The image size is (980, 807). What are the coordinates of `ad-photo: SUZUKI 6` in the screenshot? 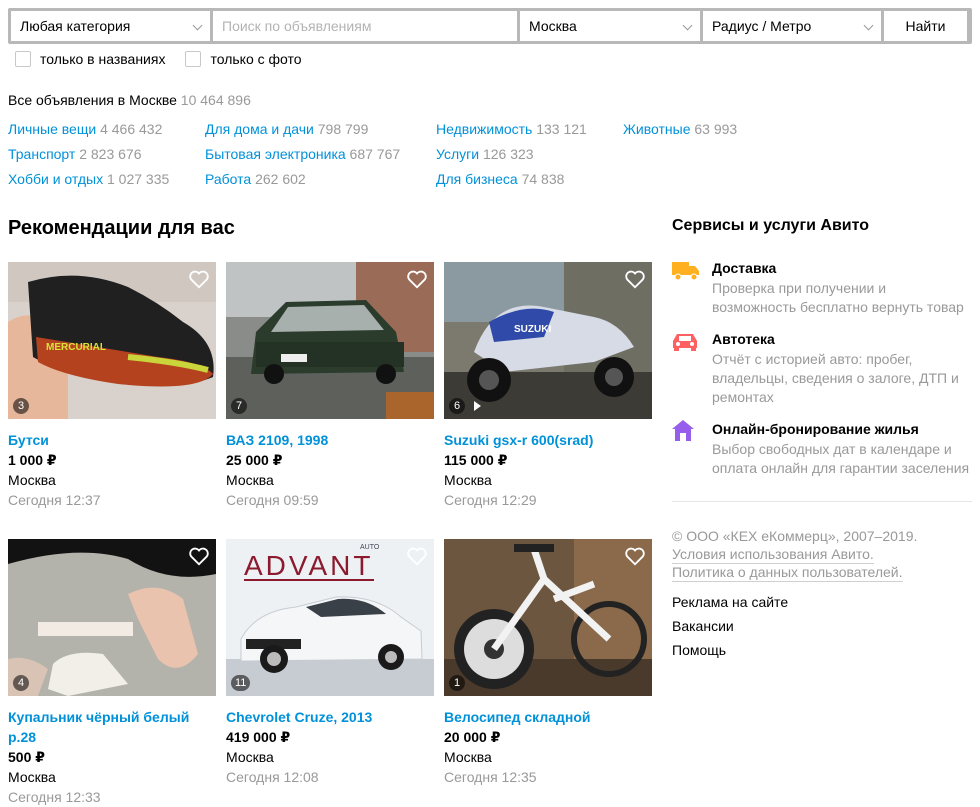 It's located at (548, 340).